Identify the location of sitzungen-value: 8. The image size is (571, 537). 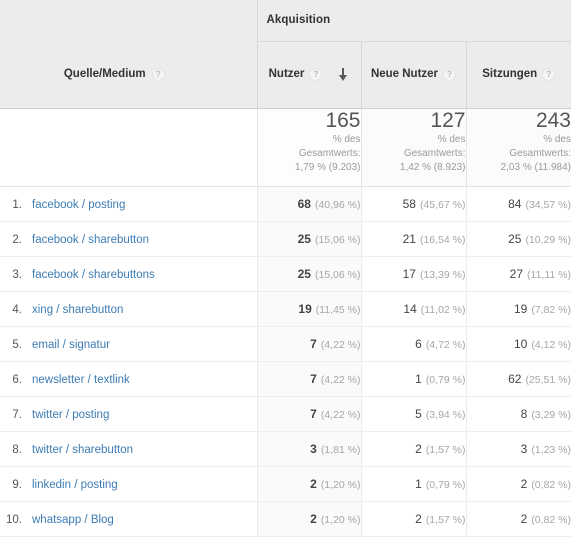
(524, 414).